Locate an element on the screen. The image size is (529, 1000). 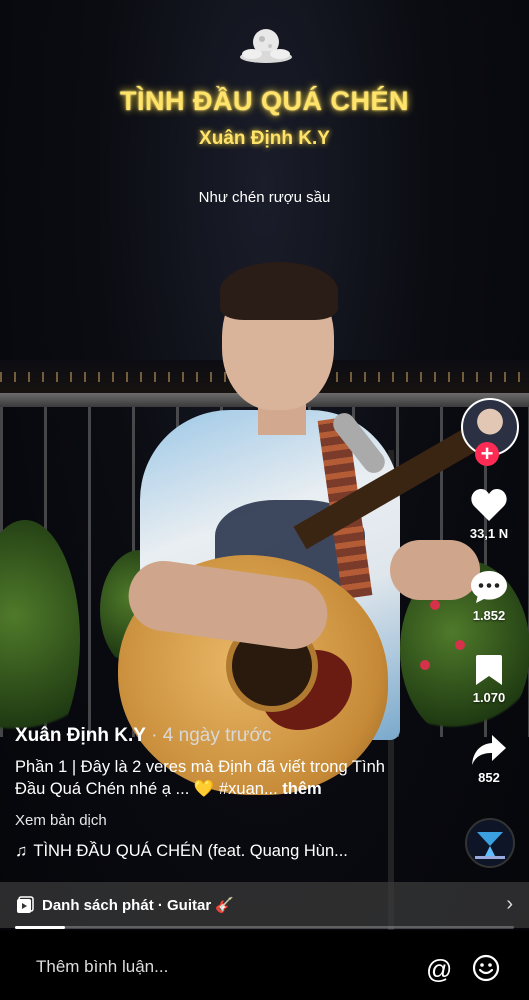
video-progress-fill is located at coordinates (40, 927).